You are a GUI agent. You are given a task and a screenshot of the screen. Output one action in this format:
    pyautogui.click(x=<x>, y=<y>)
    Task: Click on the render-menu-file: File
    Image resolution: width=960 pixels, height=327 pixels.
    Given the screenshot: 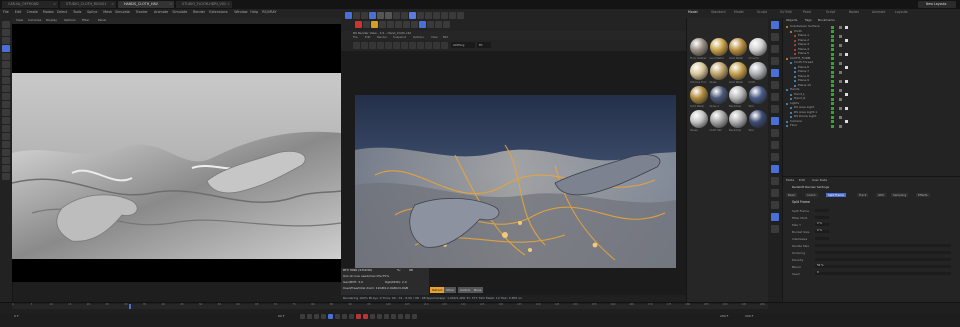 What is the action you would take?
    pyautogui.click(x=355, y=37)
    